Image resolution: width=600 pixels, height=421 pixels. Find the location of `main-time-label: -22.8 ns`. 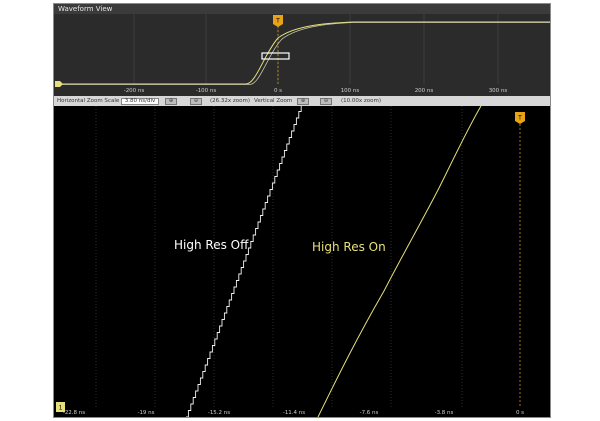

main-time-label: -22.8 ns is located at coordinates (74, 413).